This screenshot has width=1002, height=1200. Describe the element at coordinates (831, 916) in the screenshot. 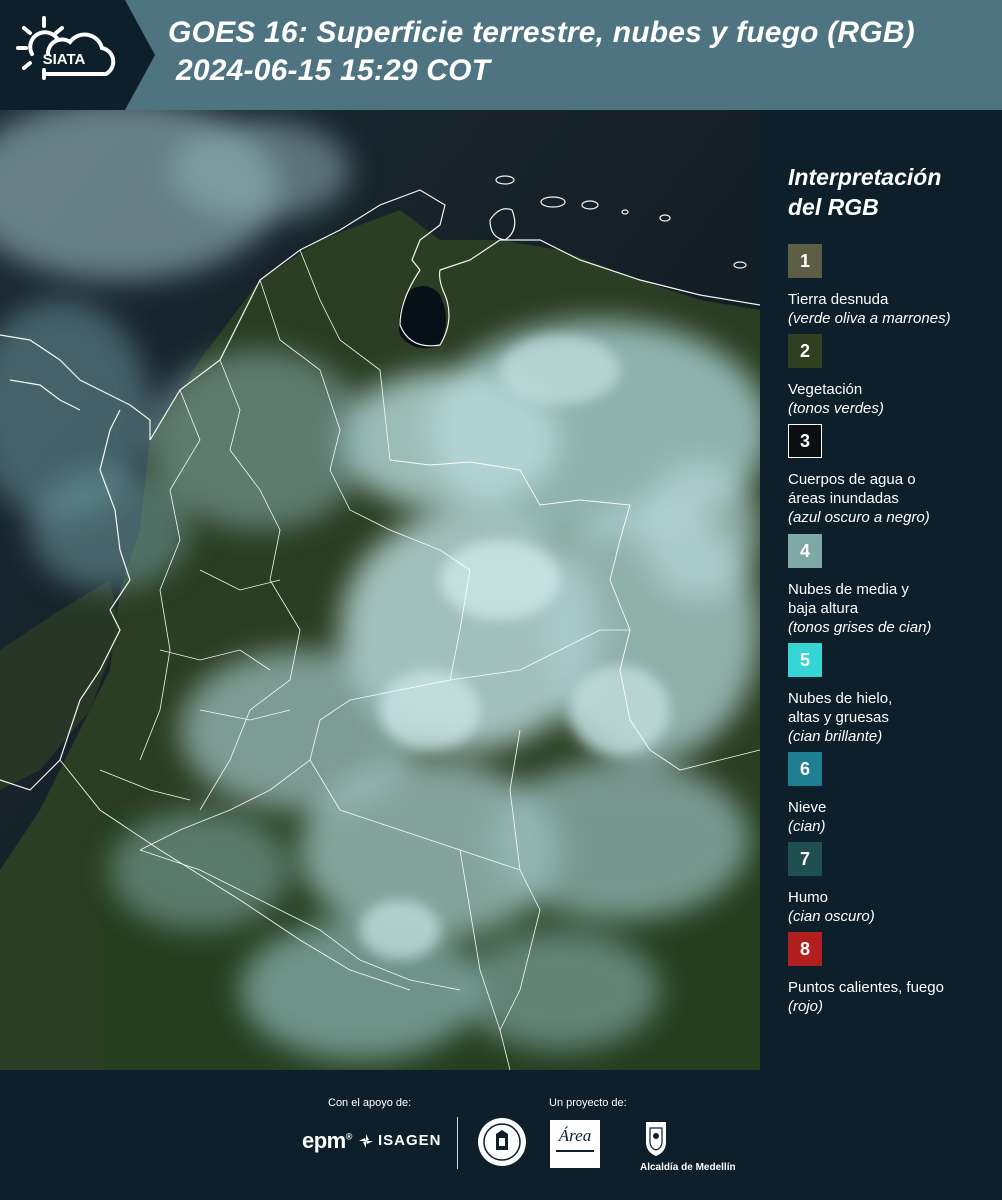

I see `legend-item-note: (cian oscuro)` at that location.